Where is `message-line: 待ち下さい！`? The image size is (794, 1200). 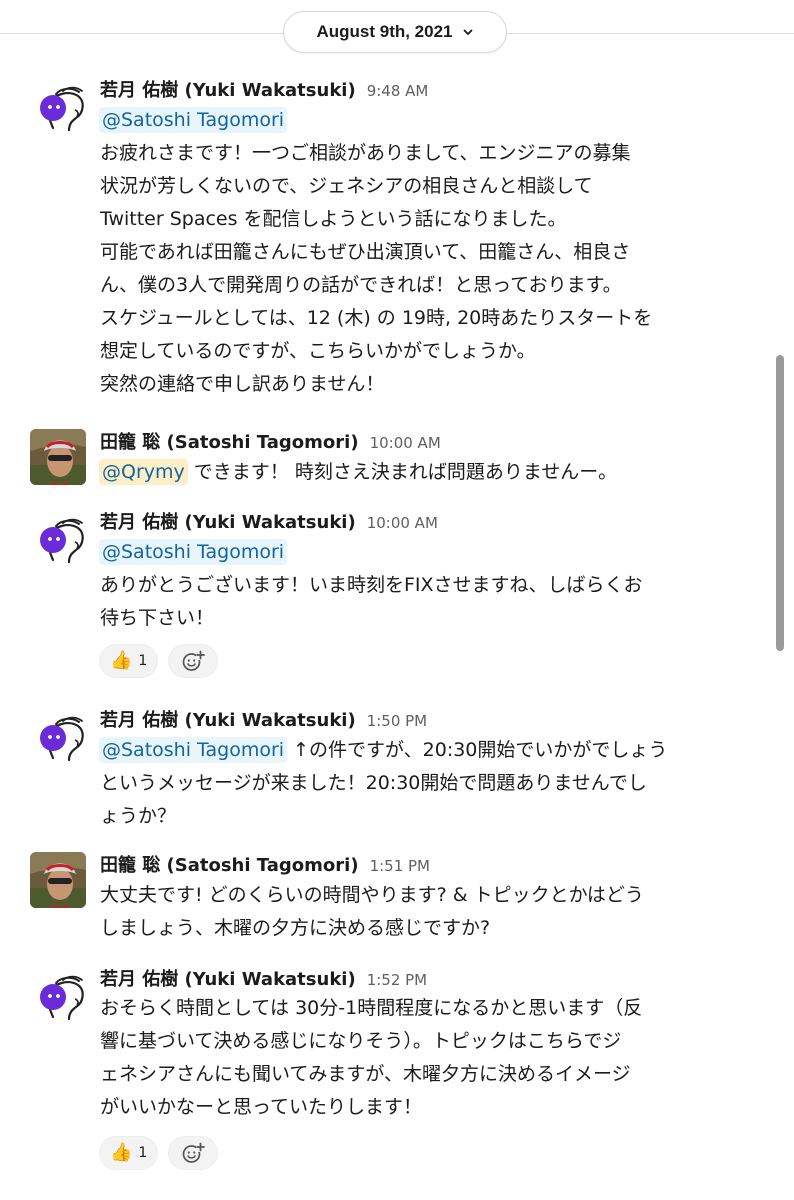 message-line: 待ち下さい！ is located at coordinates (157, 618).